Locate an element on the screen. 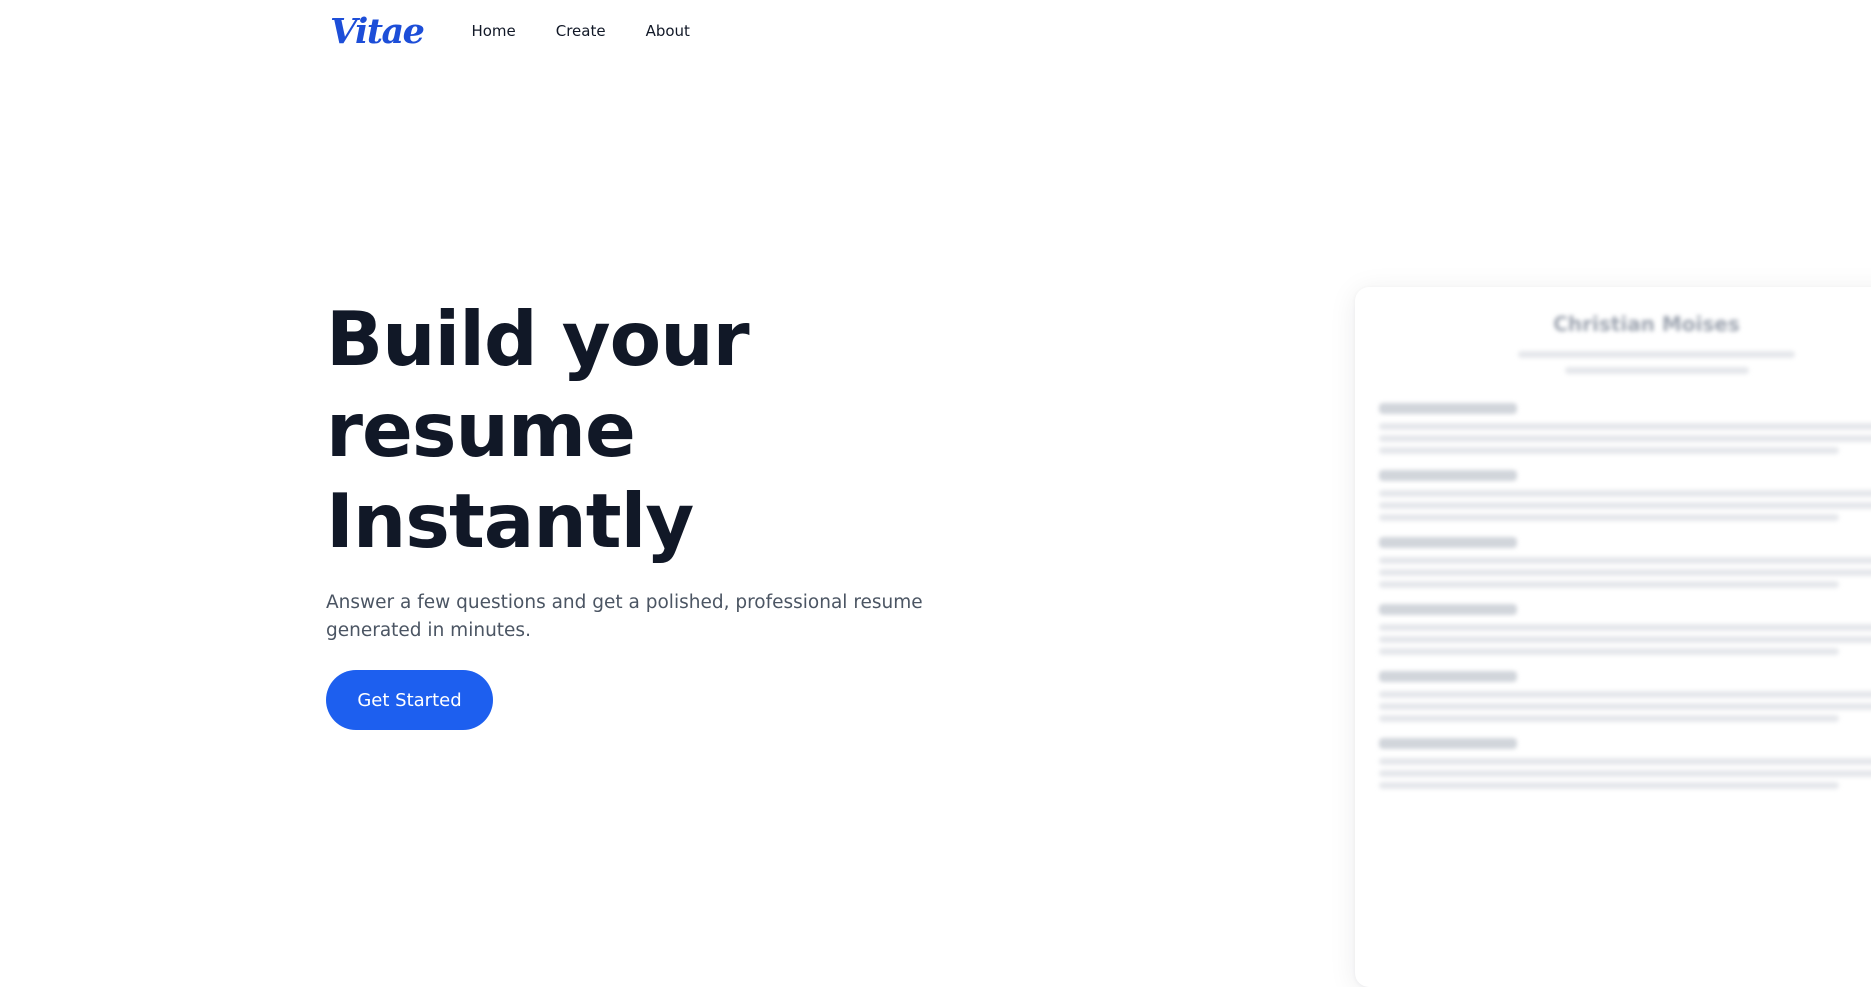  top-nav: Vitae Home Create About is located at coordinates (510, 31).